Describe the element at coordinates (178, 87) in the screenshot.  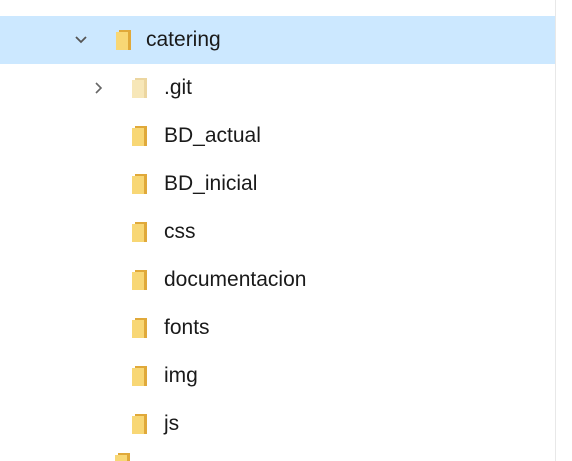
I see `tree-item-label: .git` at that location.